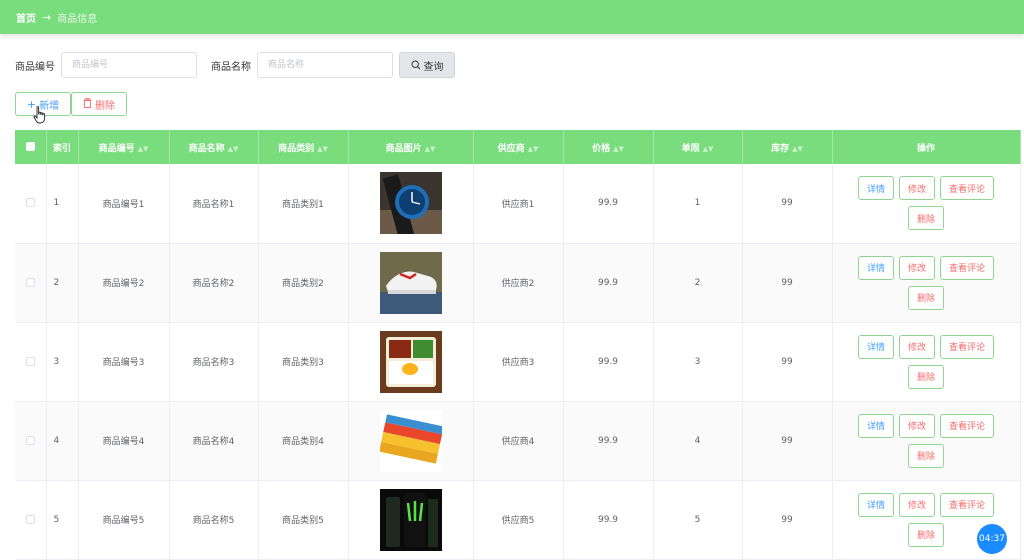 The height and width of the screenshot is (560, 1024). Describe the element at coordinates (31, 147) in the screenshot. I see `select-all-checkbox` at that location.